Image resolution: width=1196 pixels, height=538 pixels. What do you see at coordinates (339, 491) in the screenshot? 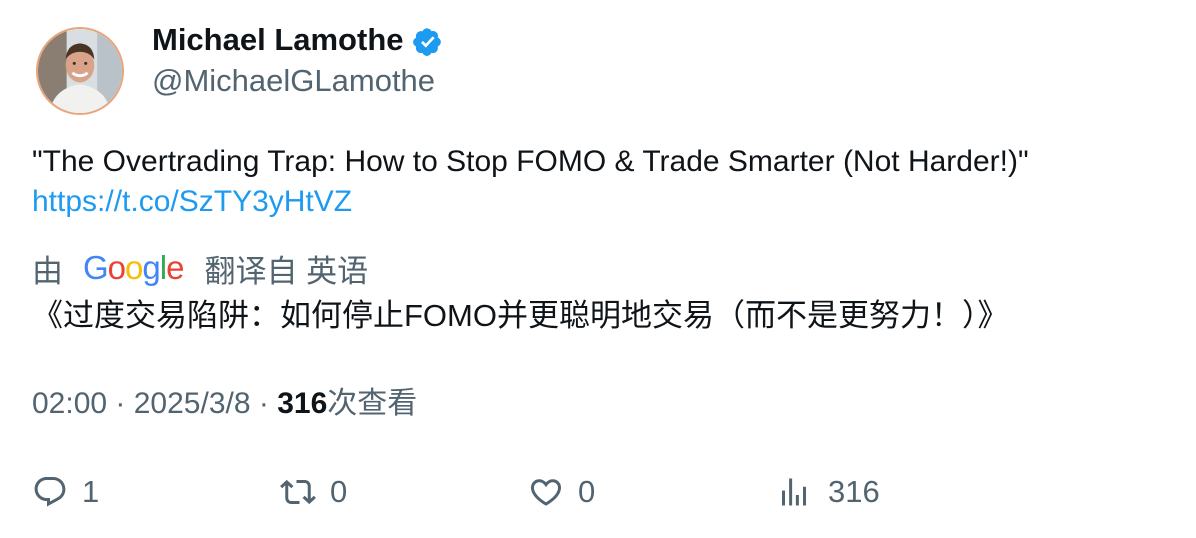
I see `retweet-count: 0` at bounding box center [339, 491].